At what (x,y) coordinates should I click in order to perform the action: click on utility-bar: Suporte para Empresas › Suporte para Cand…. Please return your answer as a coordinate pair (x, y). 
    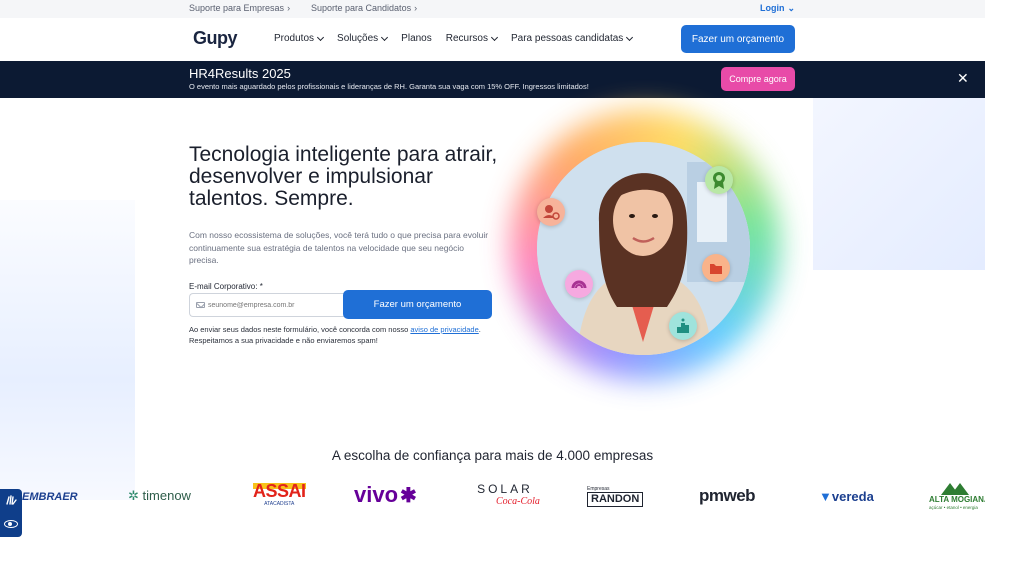
    Looking at the image, I should click on (492, 9).